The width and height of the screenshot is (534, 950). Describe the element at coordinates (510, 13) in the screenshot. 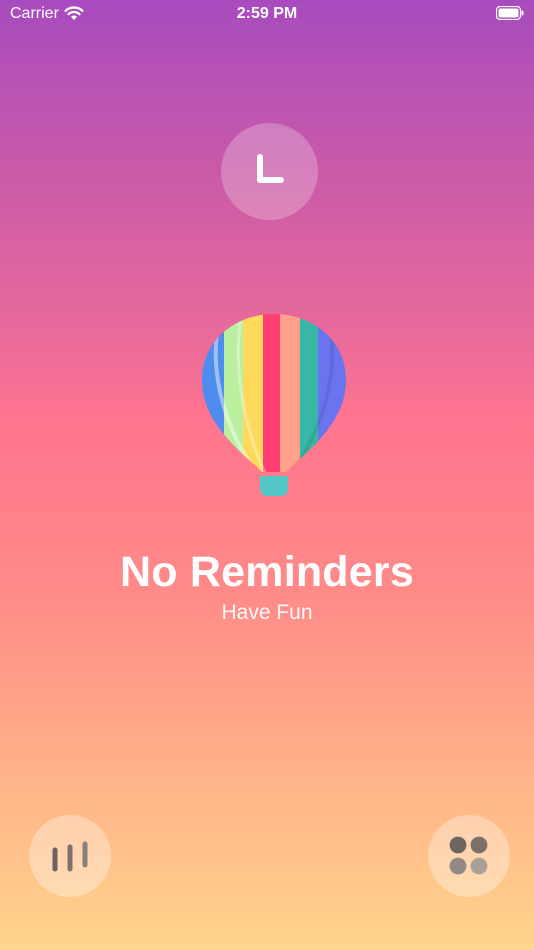

I see `battery-icon` at that location.